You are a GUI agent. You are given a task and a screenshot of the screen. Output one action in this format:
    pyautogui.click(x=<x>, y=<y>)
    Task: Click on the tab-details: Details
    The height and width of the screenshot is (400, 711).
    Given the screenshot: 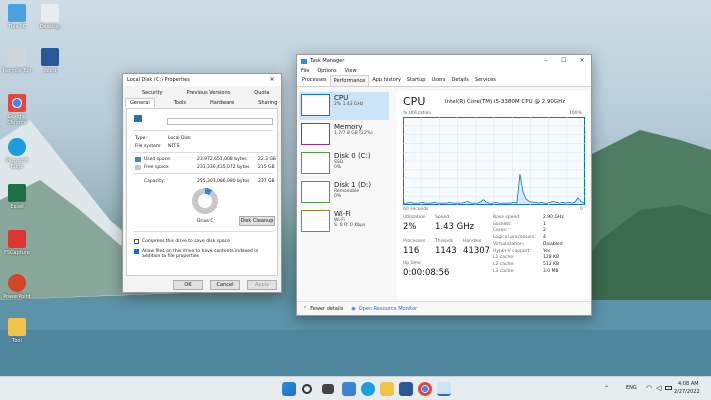 What is the action you would take?
    pyautogui.click(x=459, y=80)
    